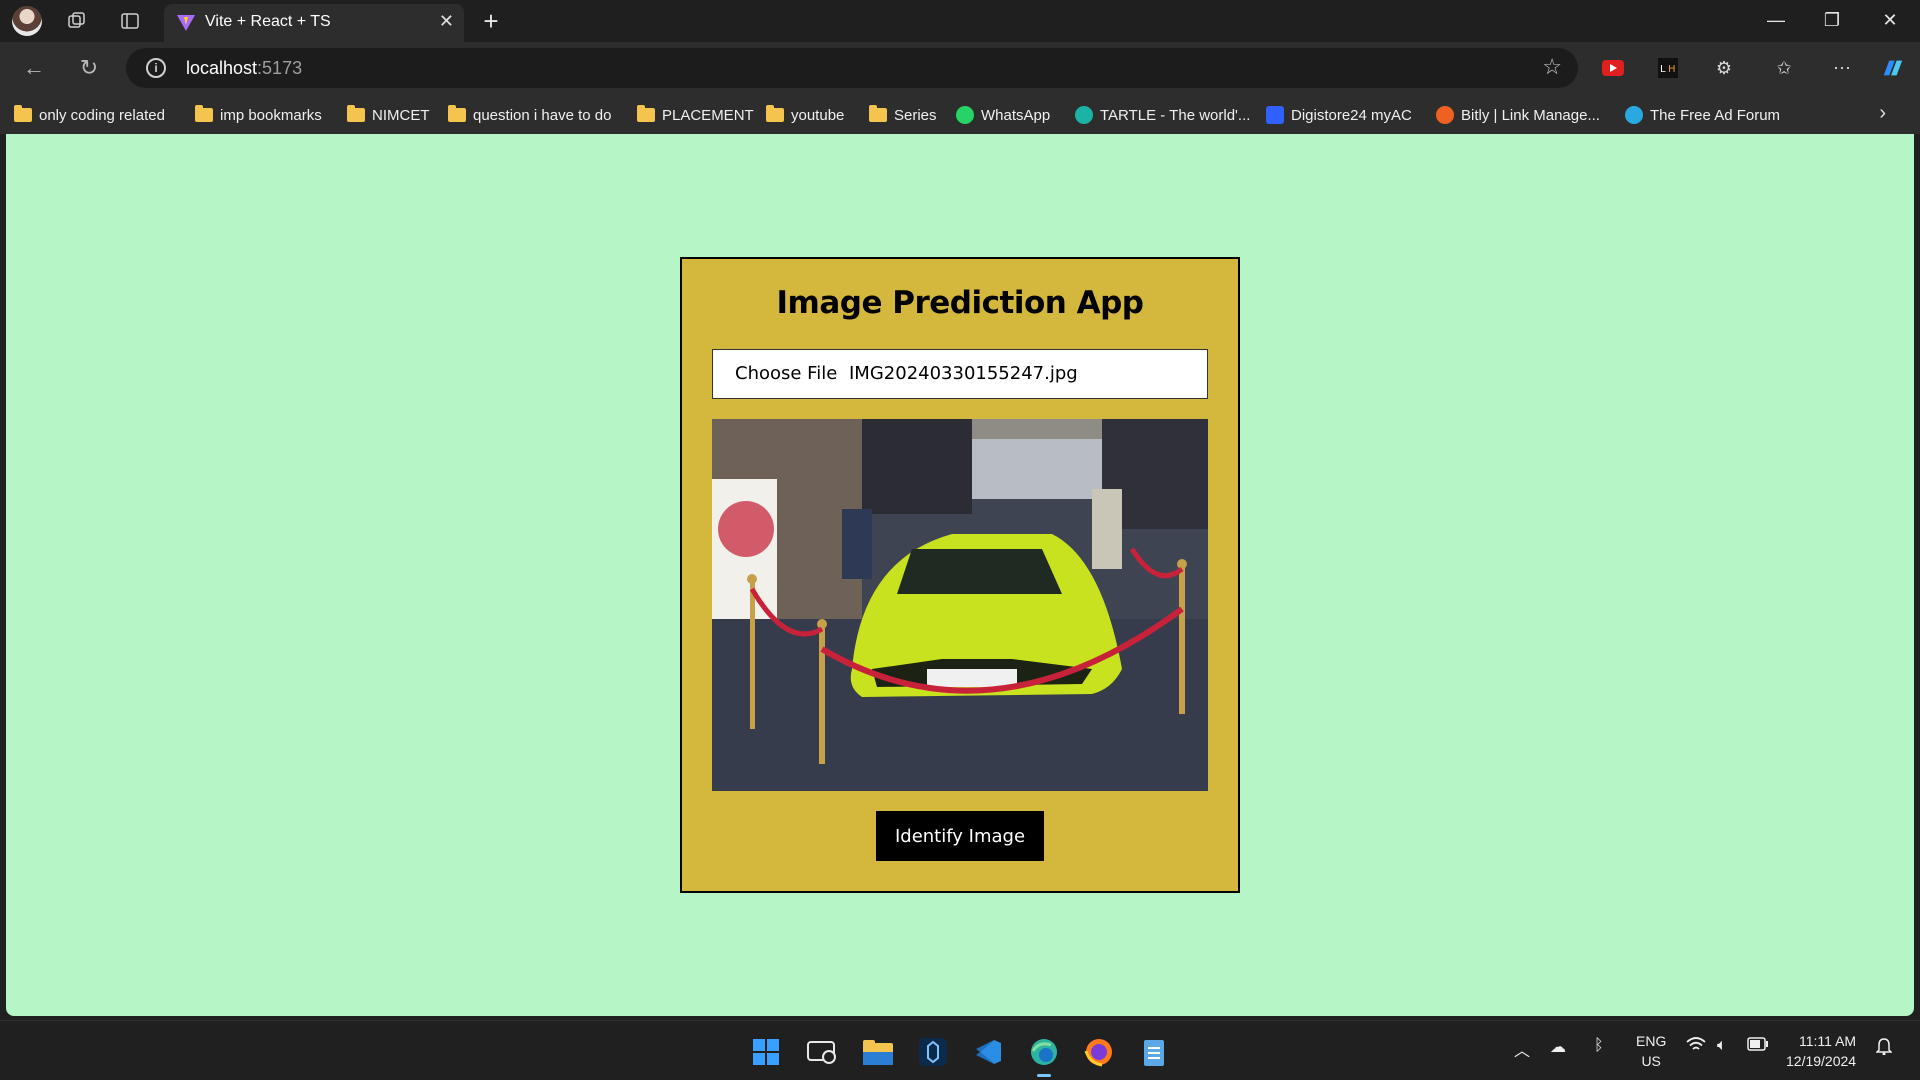  What do you see at coordinates (156, 68) in the screenshot?
I see `site-info-icon: i` at bounding box center [156, 68].